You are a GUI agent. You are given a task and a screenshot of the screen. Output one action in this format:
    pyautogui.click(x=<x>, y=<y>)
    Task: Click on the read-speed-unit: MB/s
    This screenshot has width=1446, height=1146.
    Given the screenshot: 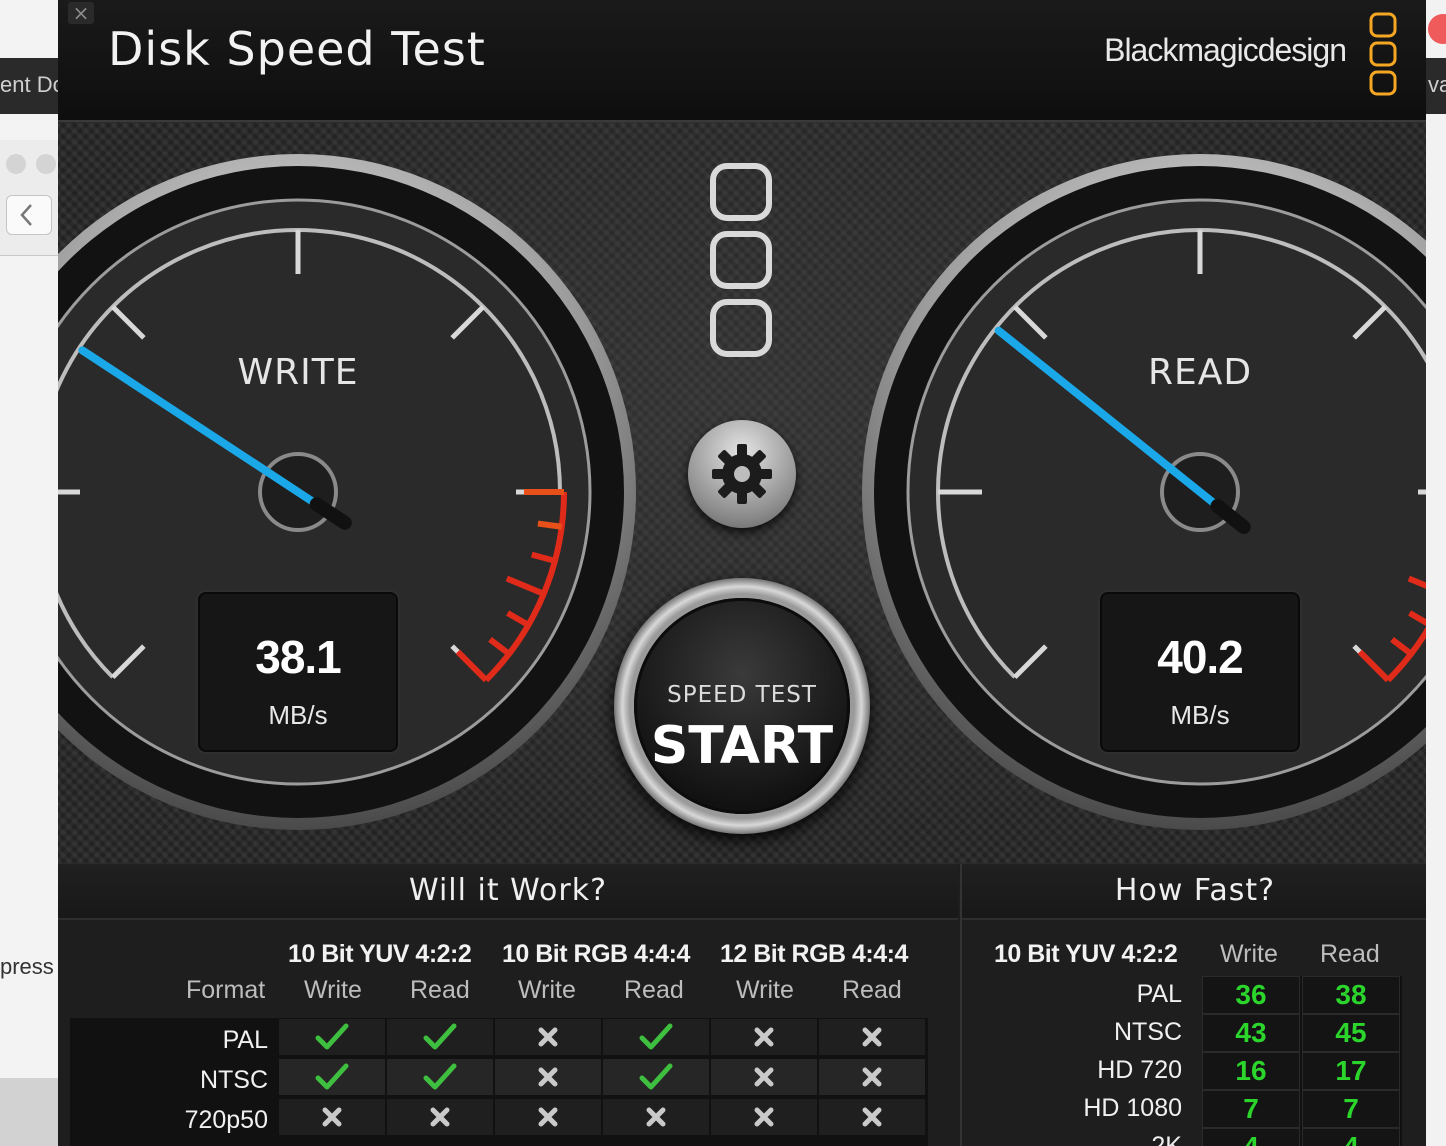 What is the action you would take?
    pyautogui.click(x=1200, y=715)
    